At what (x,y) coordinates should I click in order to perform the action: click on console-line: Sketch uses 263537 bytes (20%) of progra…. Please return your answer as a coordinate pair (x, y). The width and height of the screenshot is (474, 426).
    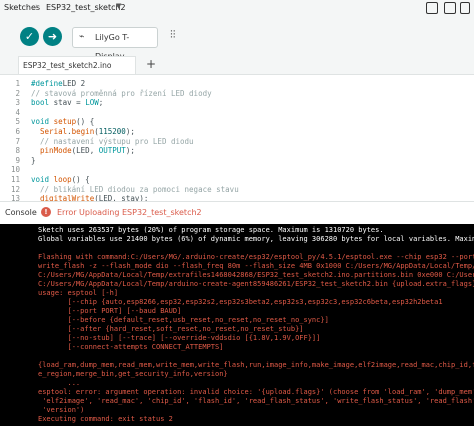
    Looking at the image, I should click on (211, 230).